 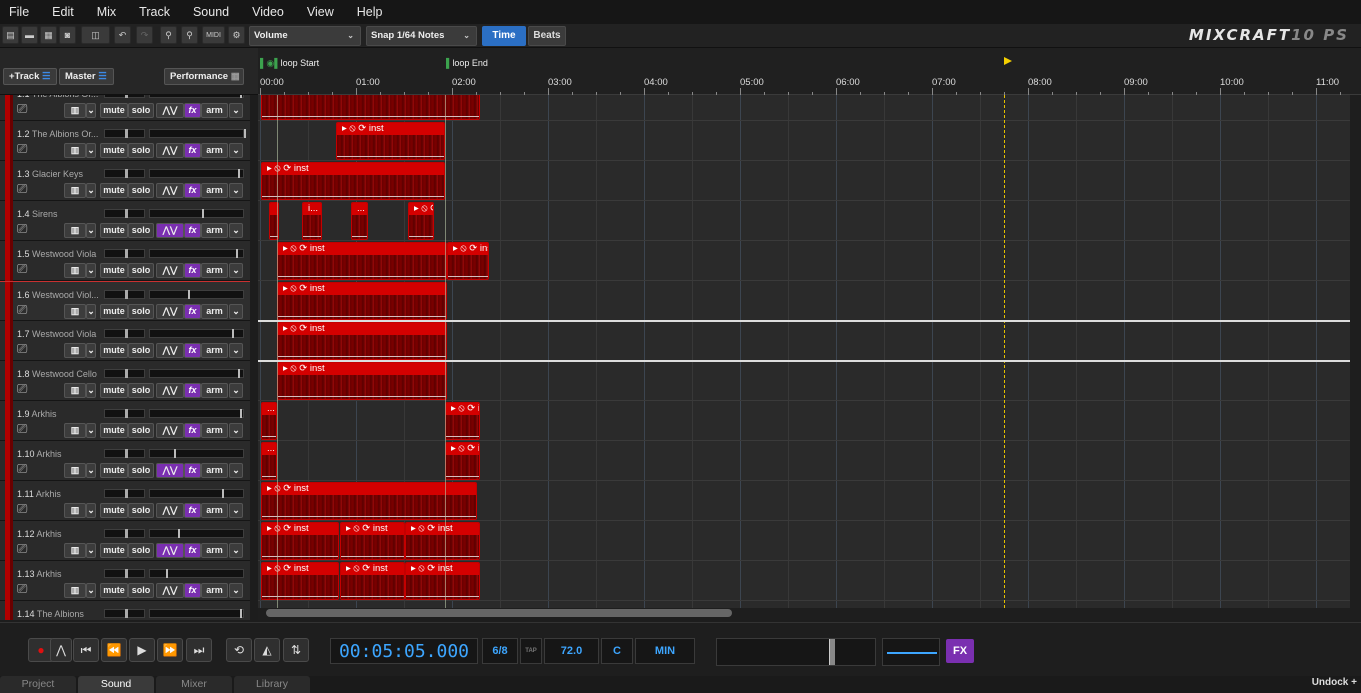 What do you see at coordinates (289, 63) in the screenshot?
I see `loop-start-marker: ▌◉▌loop Start` at bounding box center [289, 63].